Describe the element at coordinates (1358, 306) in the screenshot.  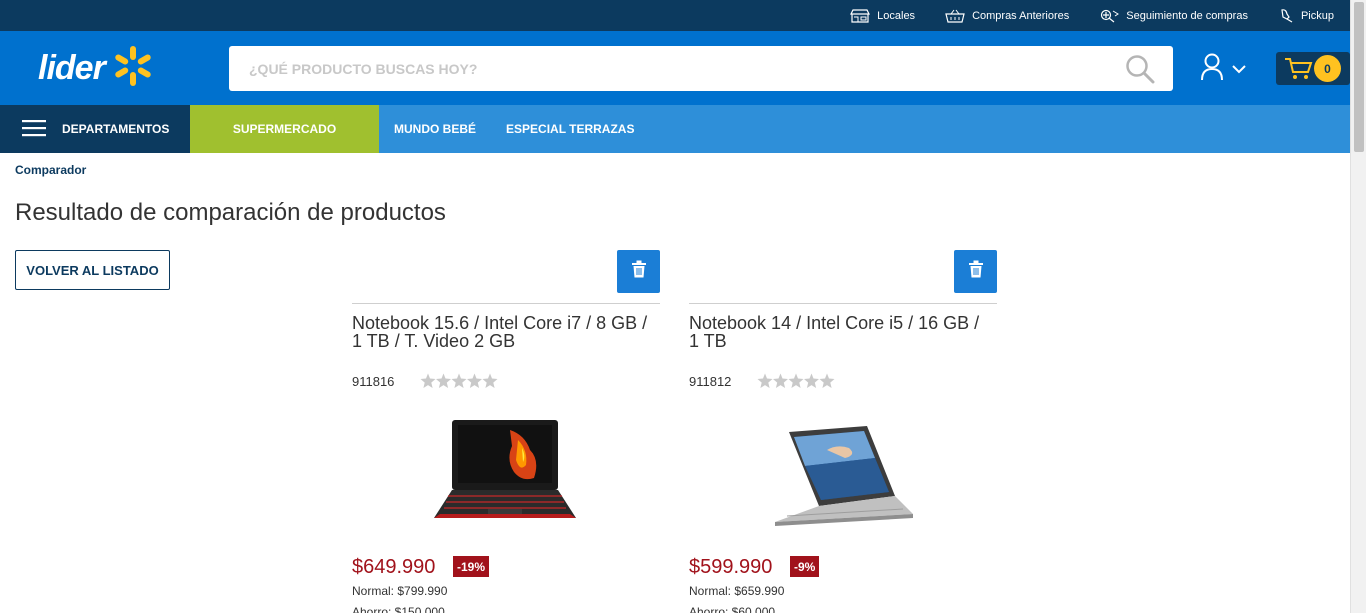
I see `page-scrollbar` at that location.